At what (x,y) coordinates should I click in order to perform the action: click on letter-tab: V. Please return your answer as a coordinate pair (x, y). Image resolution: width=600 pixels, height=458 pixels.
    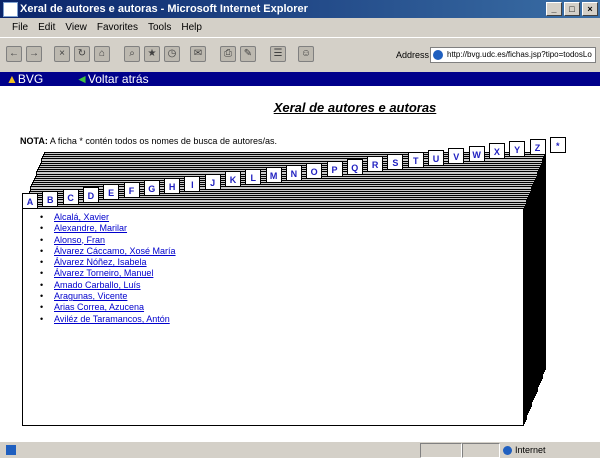
    Looking at the image, I should click on (456, 156).